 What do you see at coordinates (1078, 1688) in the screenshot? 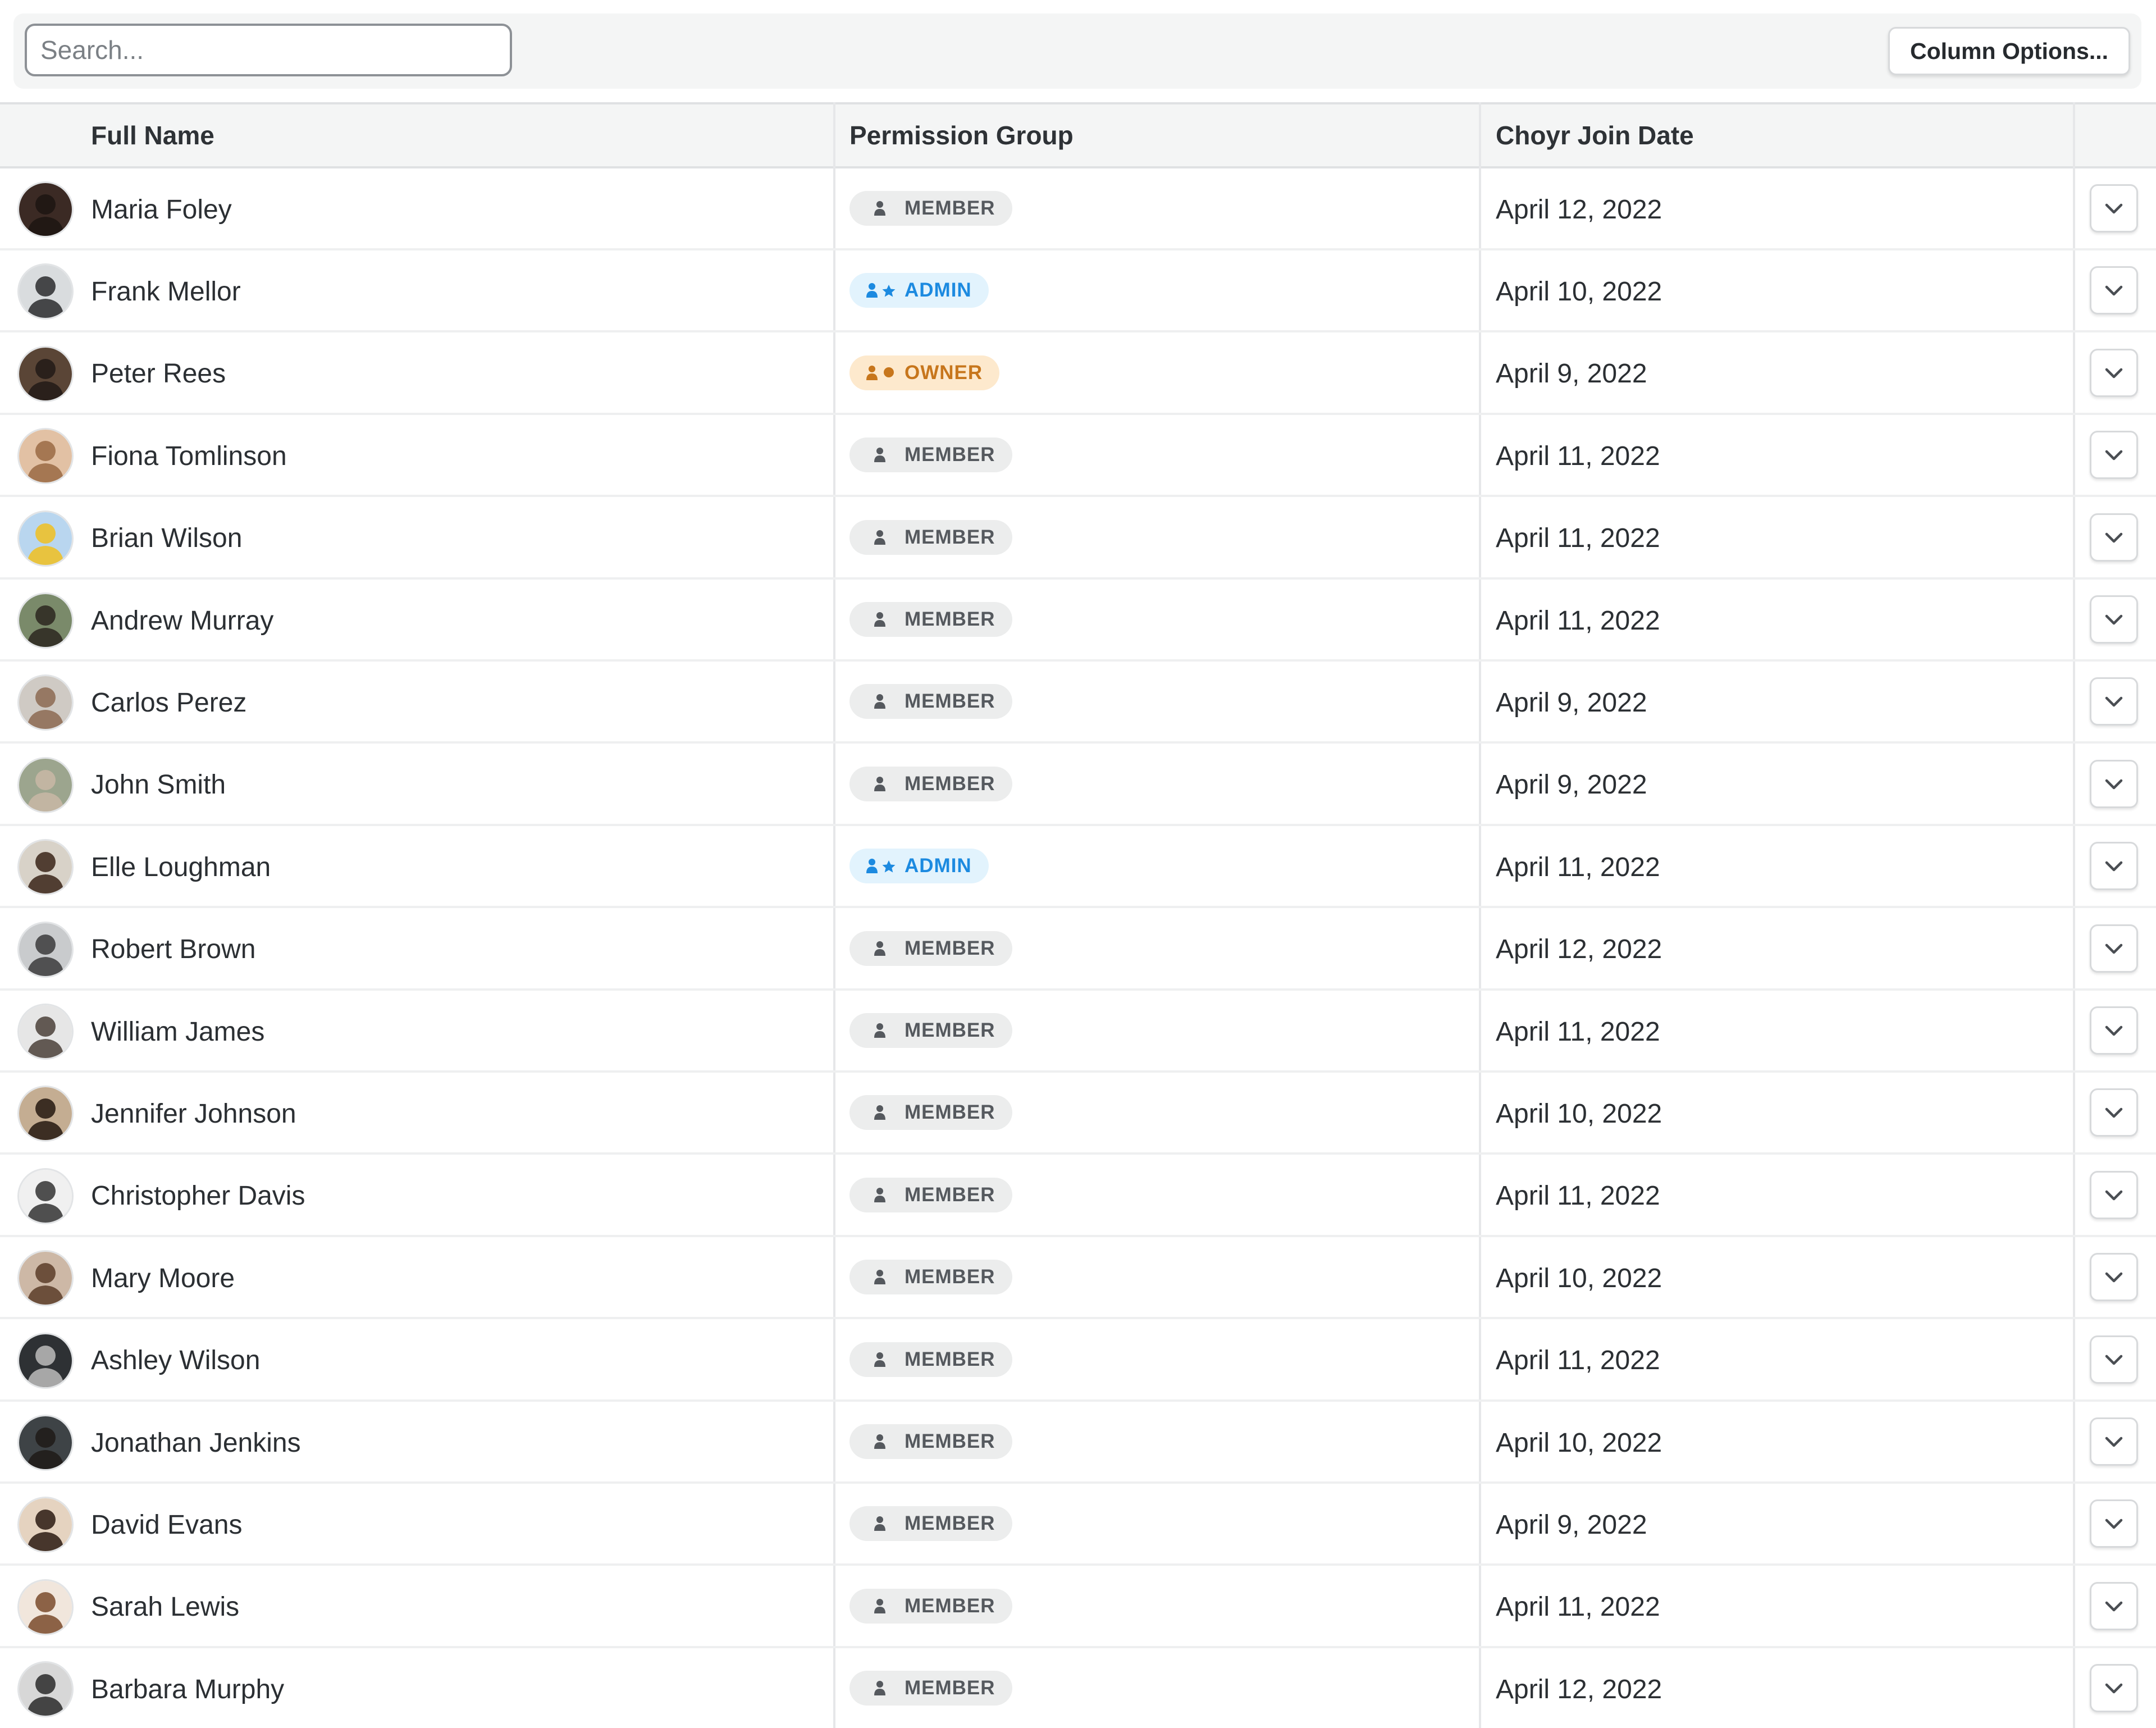
I see `table-row: Barbara Murphy MEMBER April 12, 2022` at bounding box center [1078, 1688].